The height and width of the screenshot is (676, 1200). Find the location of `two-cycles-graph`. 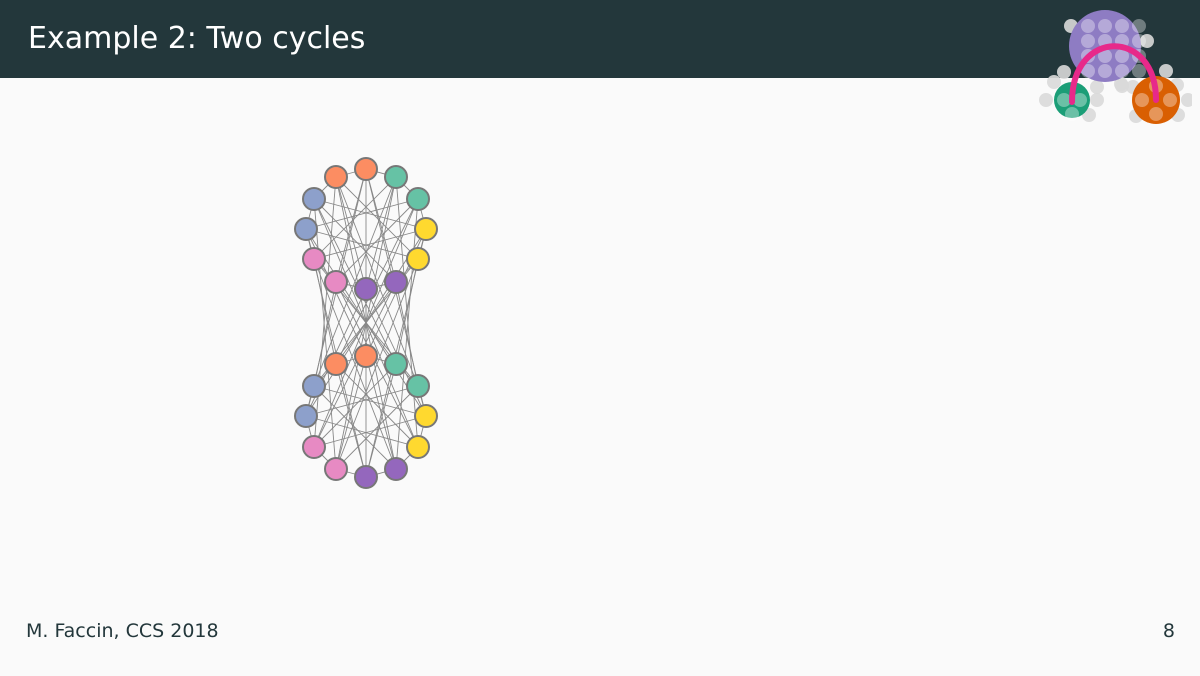

two-cycles-graph is located at coordinates (366, 323).